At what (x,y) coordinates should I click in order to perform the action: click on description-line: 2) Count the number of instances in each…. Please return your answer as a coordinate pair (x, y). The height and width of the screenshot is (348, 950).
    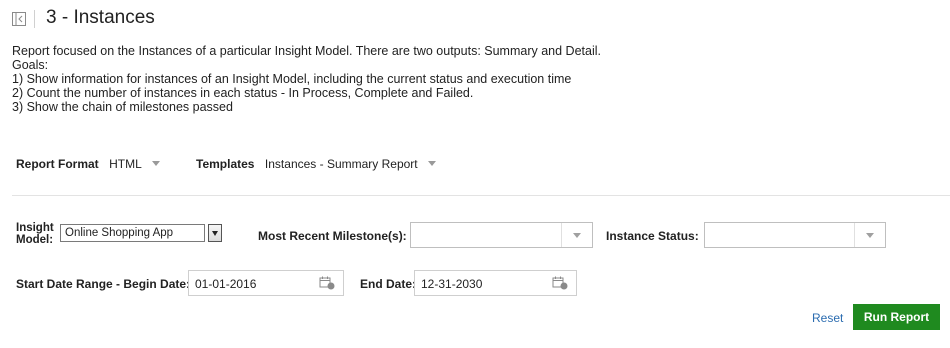
    Looking at the image, I should click on (243, 93).